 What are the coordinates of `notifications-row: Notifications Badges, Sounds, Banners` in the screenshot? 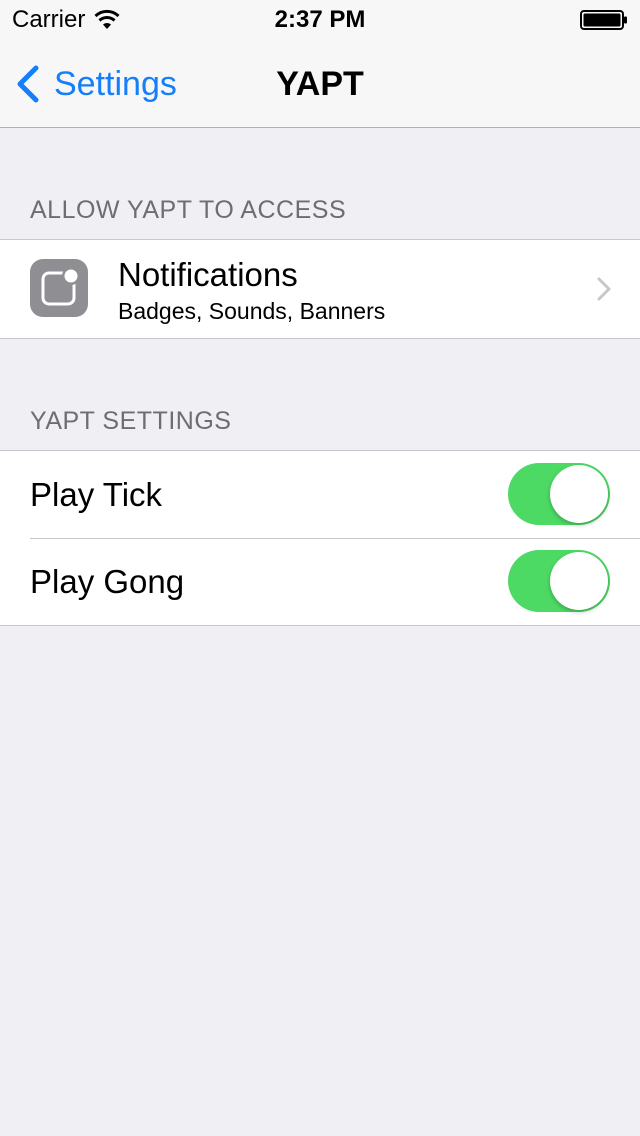 It's located at (320, 289).